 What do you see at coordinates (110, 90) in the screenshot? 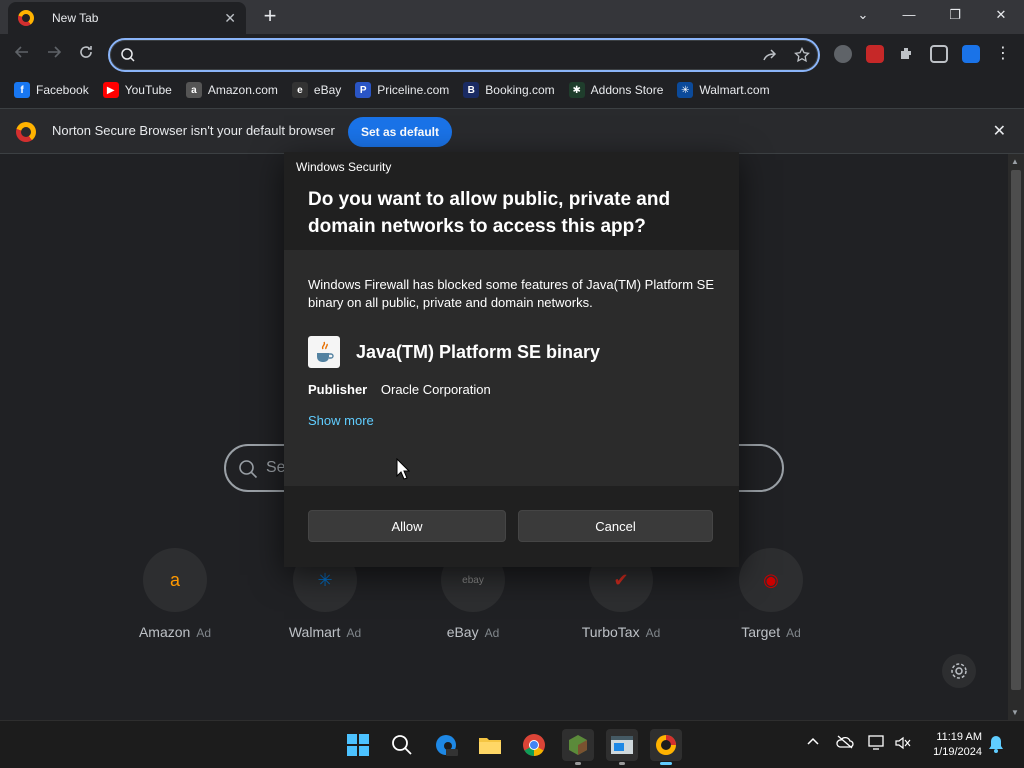
I see `youtube-icon: ▶` at bounding box center [110, 90].